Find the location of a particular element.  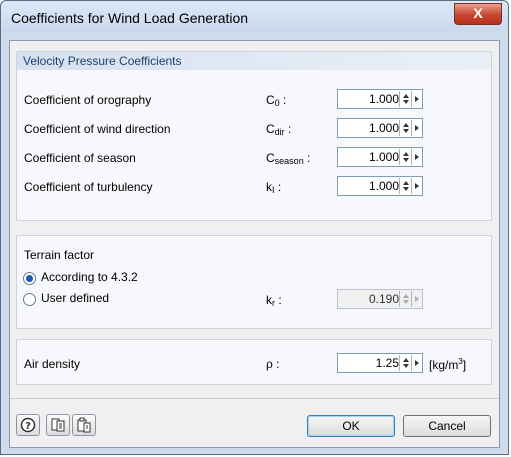

air-density-label: Air density is located at coordinates (52, 364).